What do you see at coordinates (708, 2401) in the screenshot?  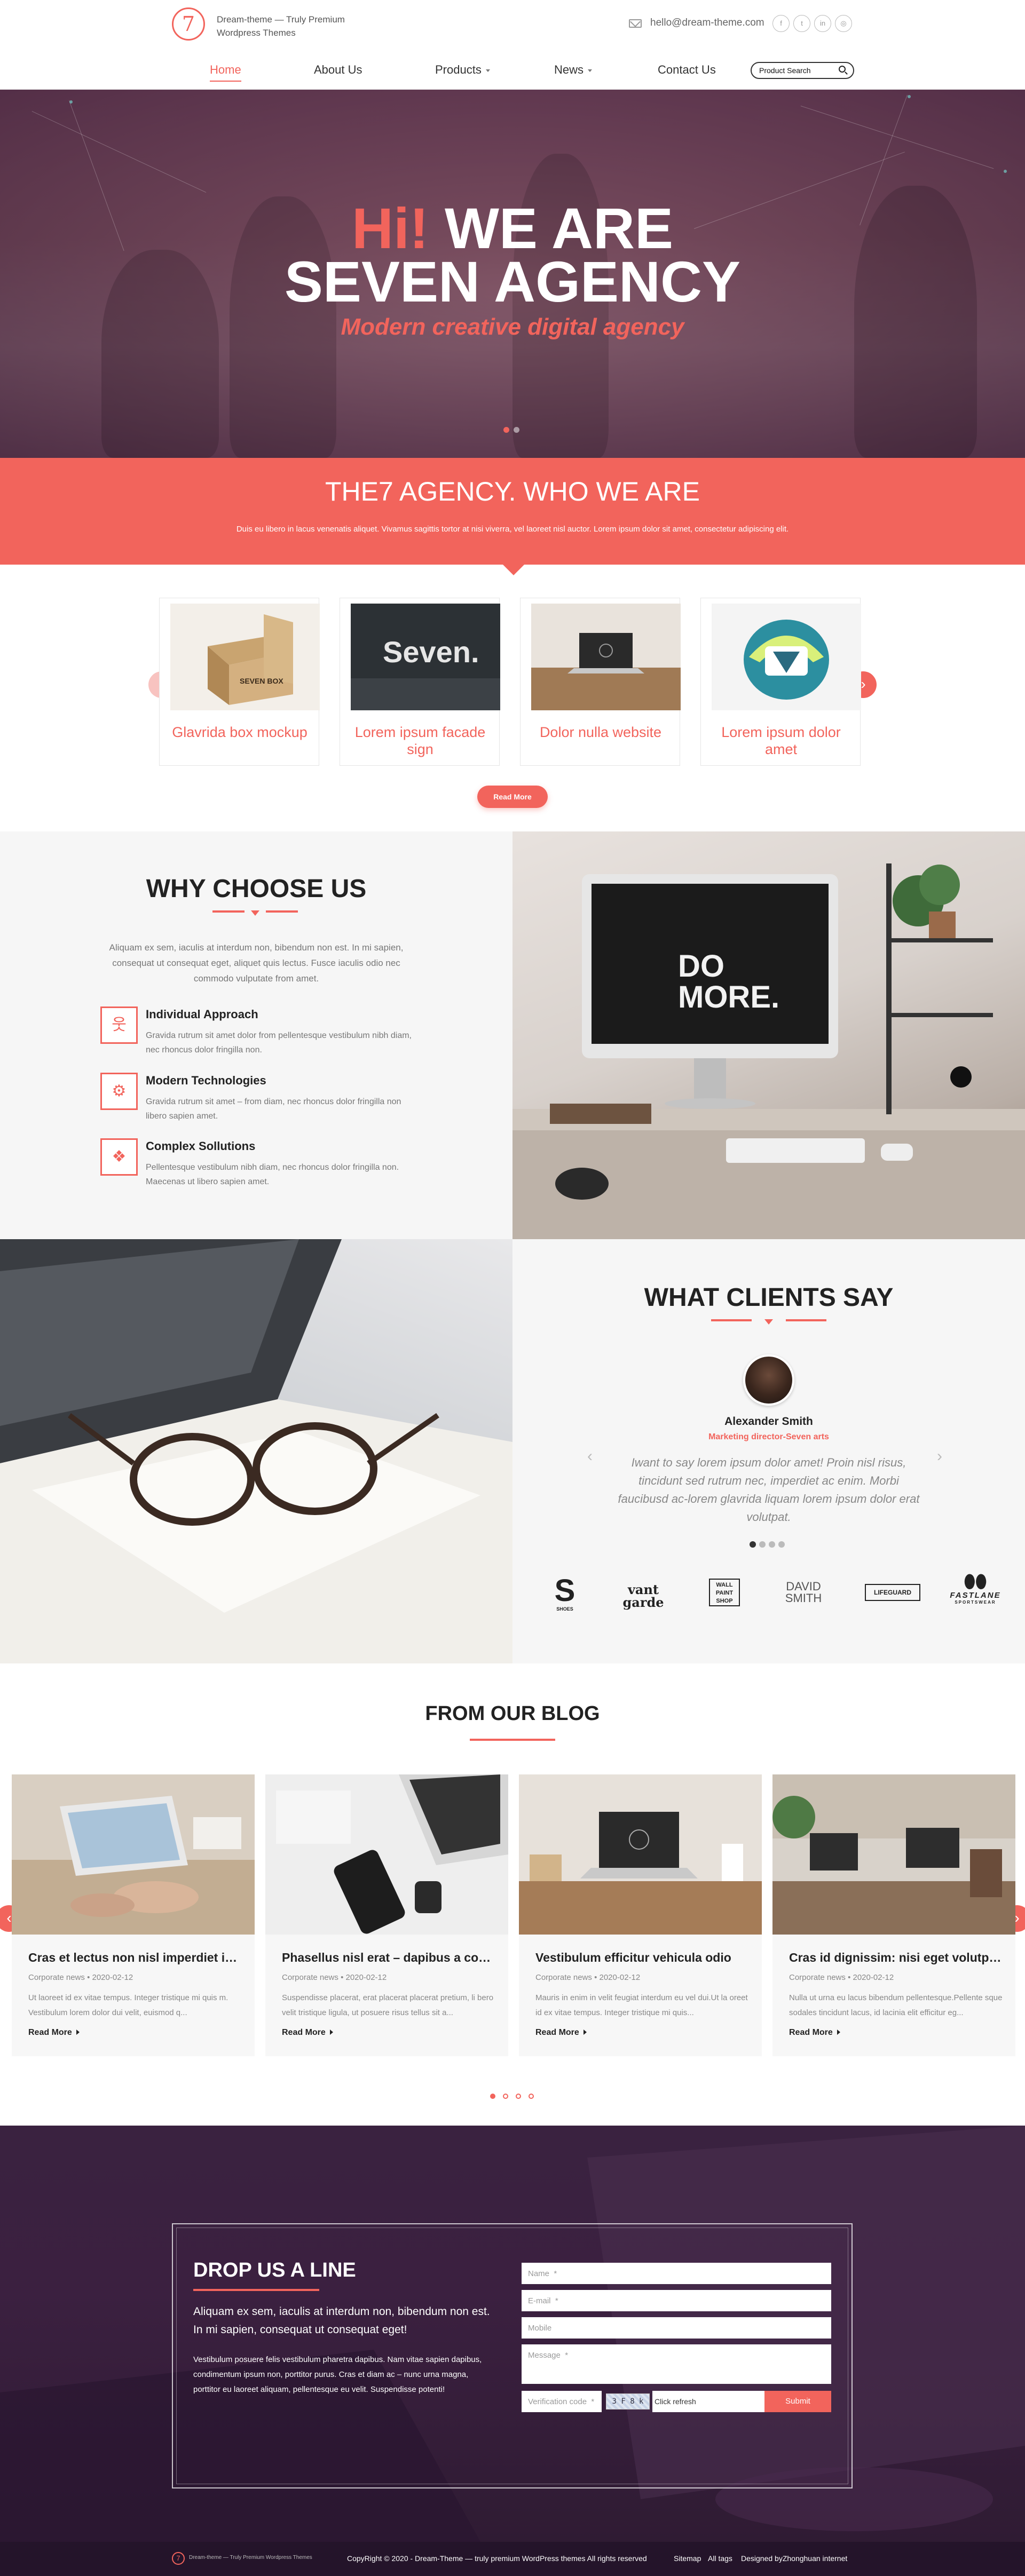 I see `captcha-refresh-link: Click refresh` at bounding box center [708, 2401].